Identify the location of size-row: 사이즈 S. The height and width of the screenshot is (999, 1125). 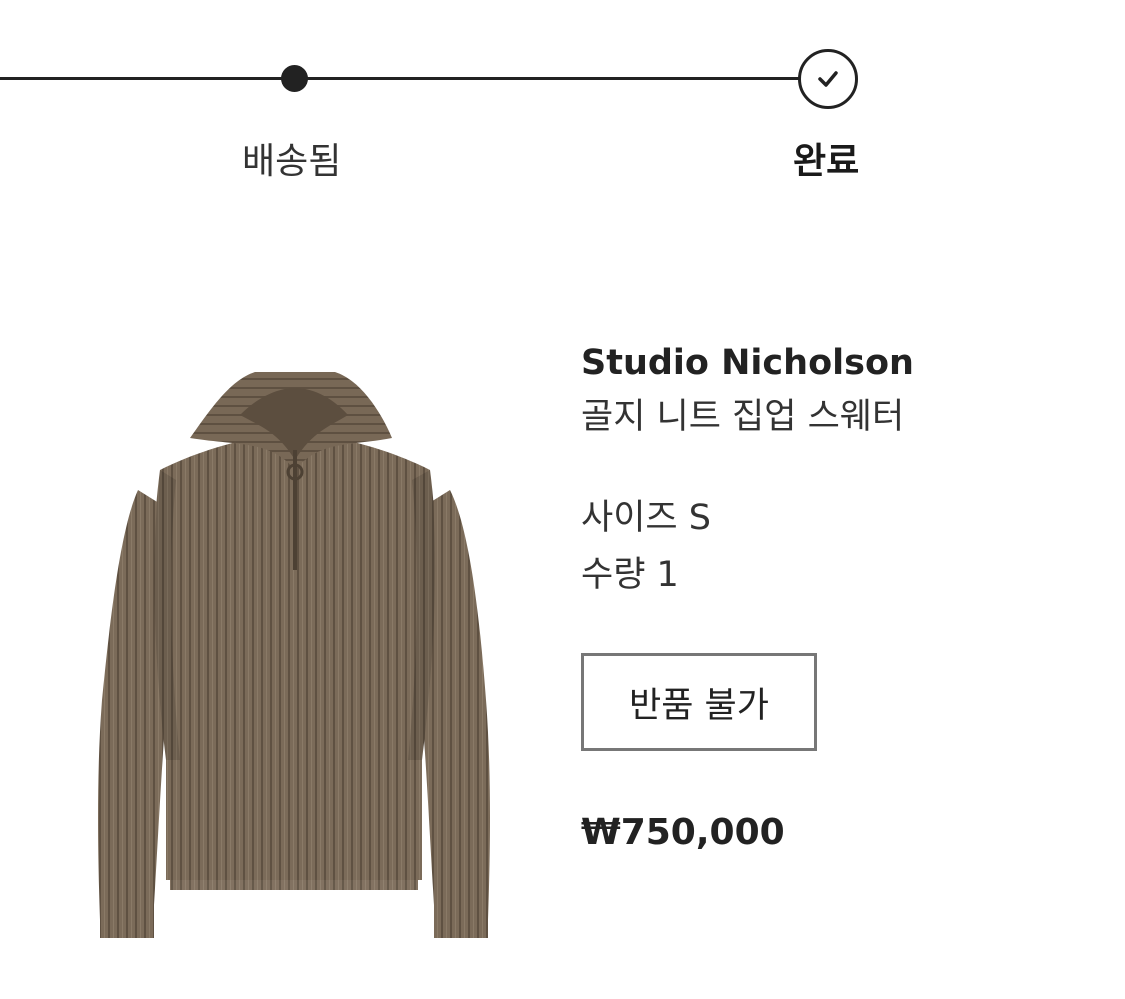
(841, 523).